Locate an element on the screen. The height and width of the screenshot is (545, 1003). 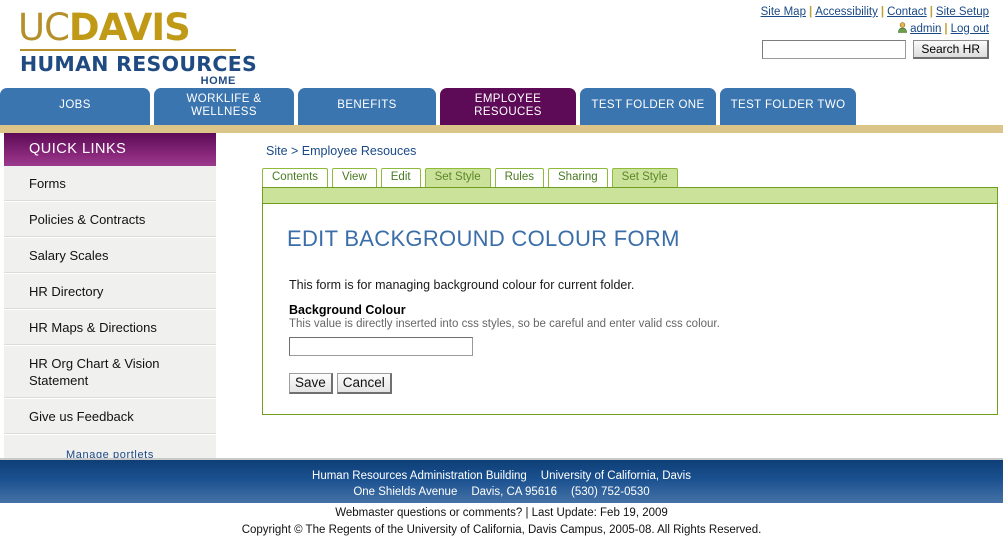
footer-university: University of California, Davis is located at coordinates (615, 476).